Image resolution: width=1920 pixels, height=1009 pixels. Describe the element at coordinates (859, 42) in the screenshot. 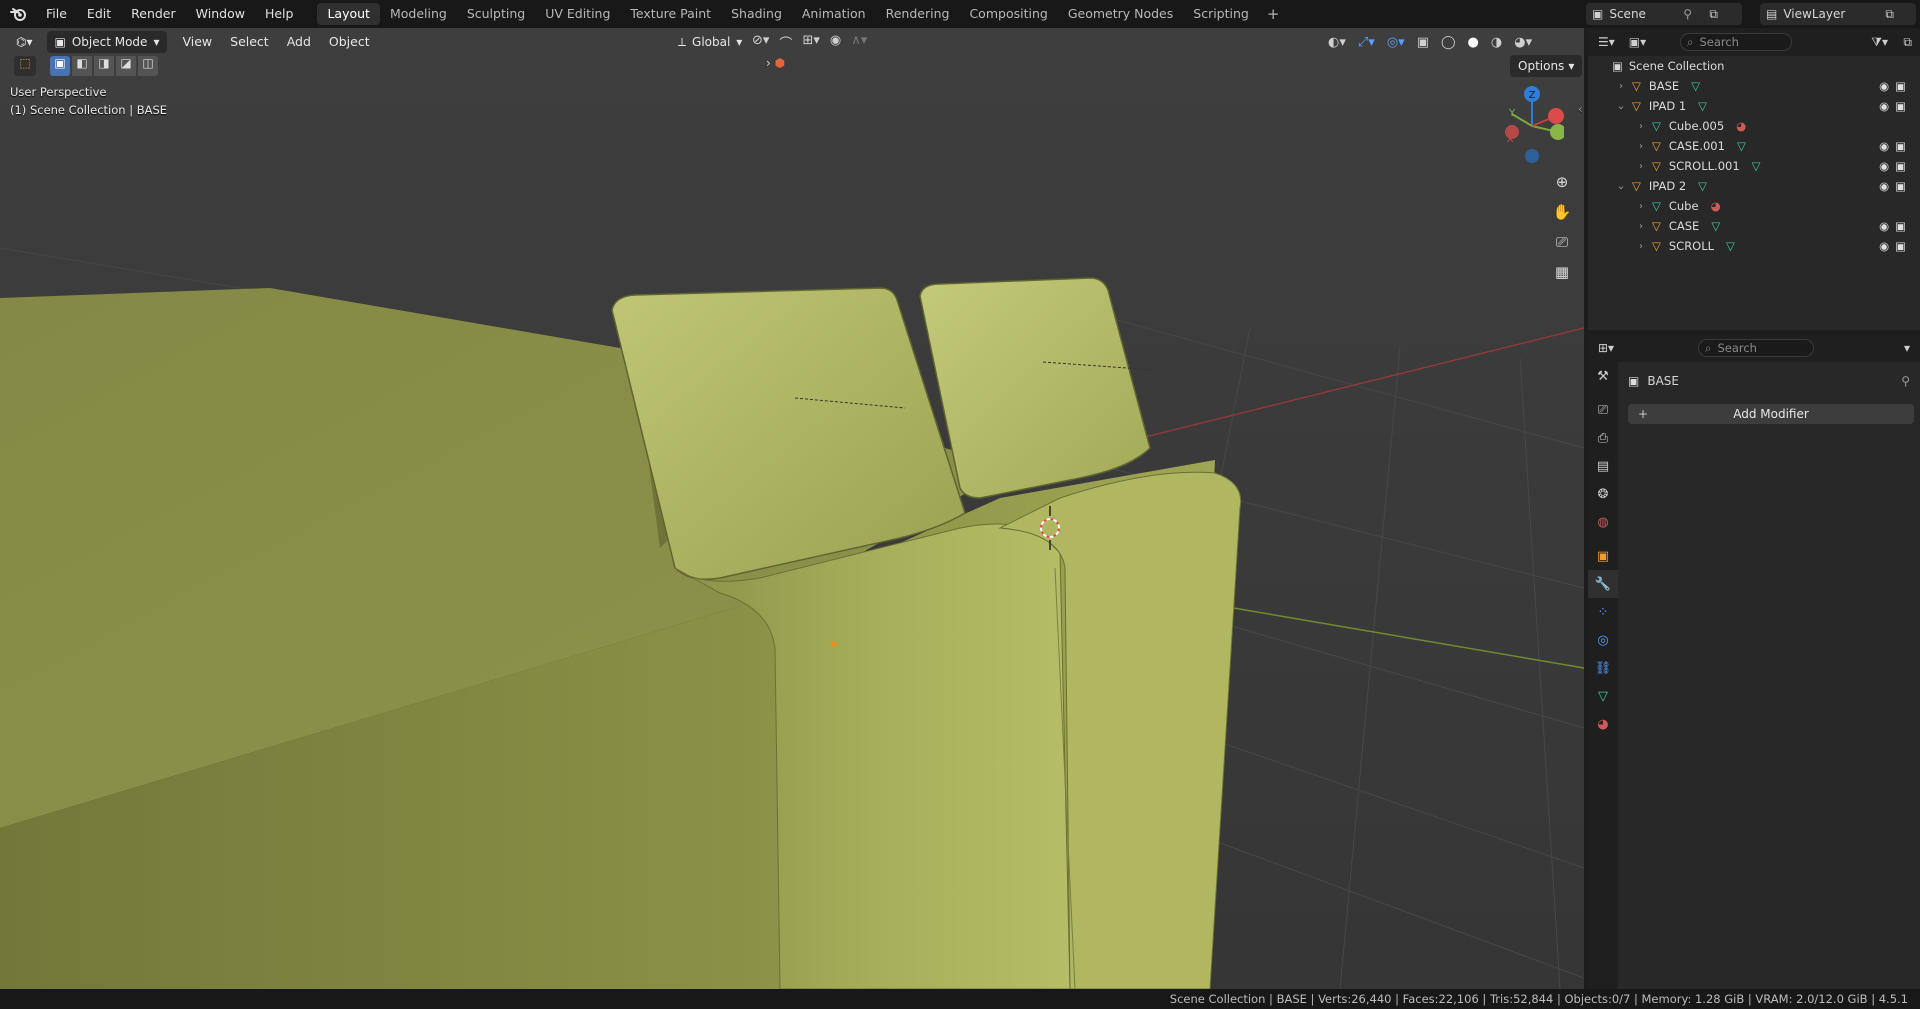

I see `falloff-icon: ∧▾` at that location.